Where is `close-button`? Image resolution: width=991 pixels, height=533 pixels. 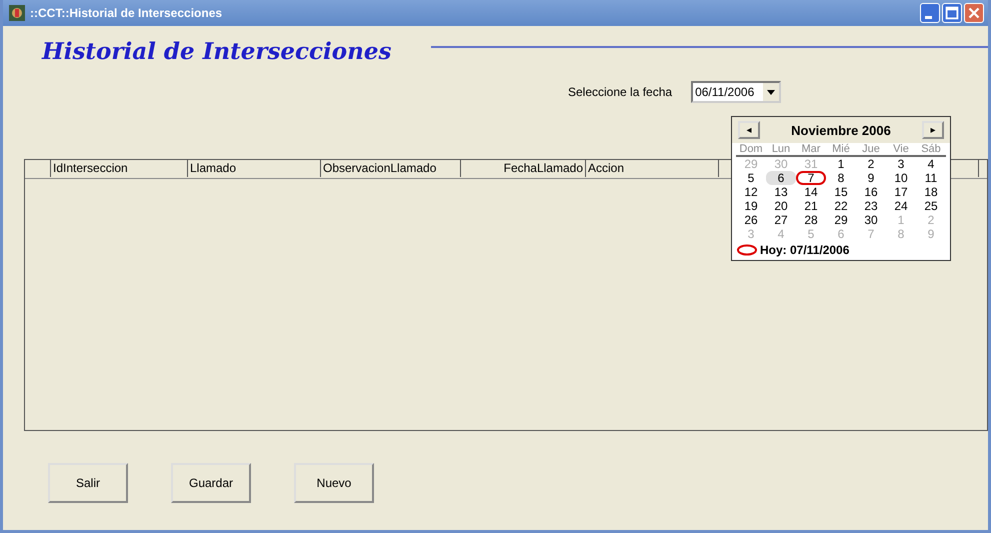 close-button is located at coordinates (974, 13).